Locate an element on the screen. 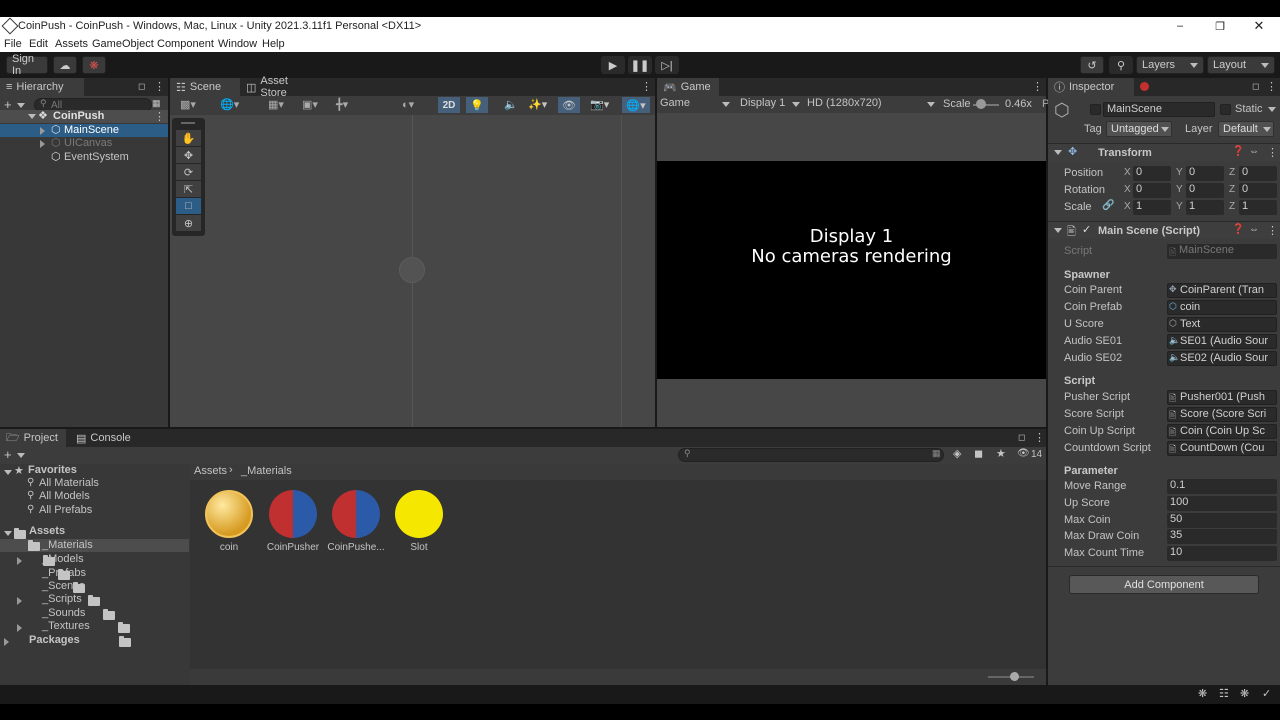 The width and height of the screenshot is (1280, 720). favorite-all-prefabs: All Prefabs is located at coordinates (65, 510).